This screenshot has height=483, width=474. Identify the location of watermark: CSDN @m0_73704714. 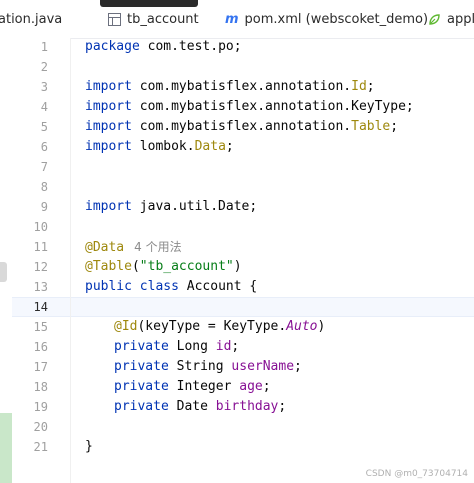
(416, 474).